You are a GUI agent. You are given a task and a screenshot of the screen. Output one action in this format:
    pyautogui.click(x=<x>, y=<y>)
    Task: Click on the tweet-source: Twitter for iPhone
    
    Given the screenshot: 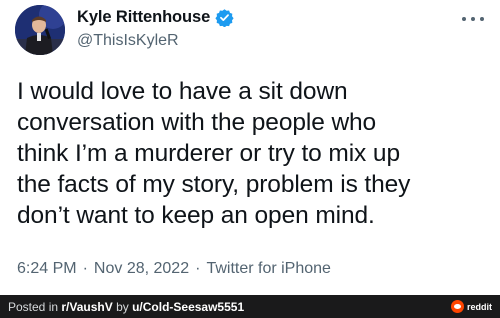 What is the action you would take?
    pyautogui.click(x=268, y=269)
    